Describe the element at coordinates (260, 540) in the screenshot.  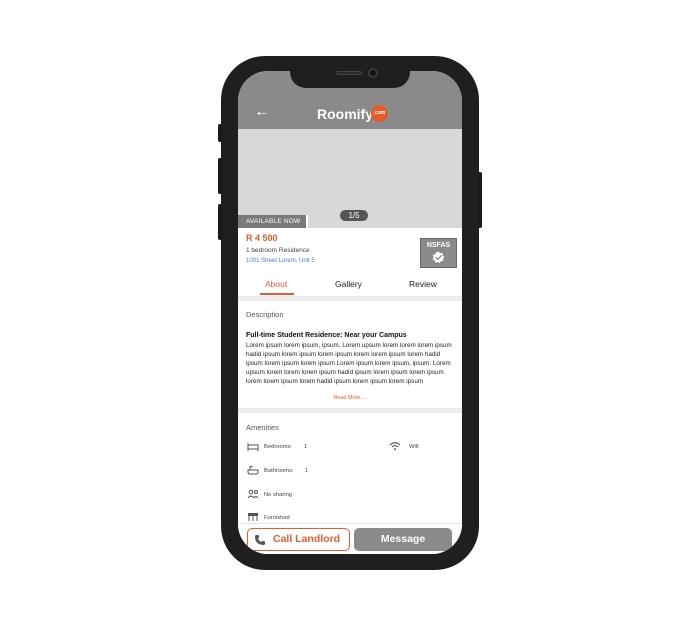
I see `phone-icon` at that location.